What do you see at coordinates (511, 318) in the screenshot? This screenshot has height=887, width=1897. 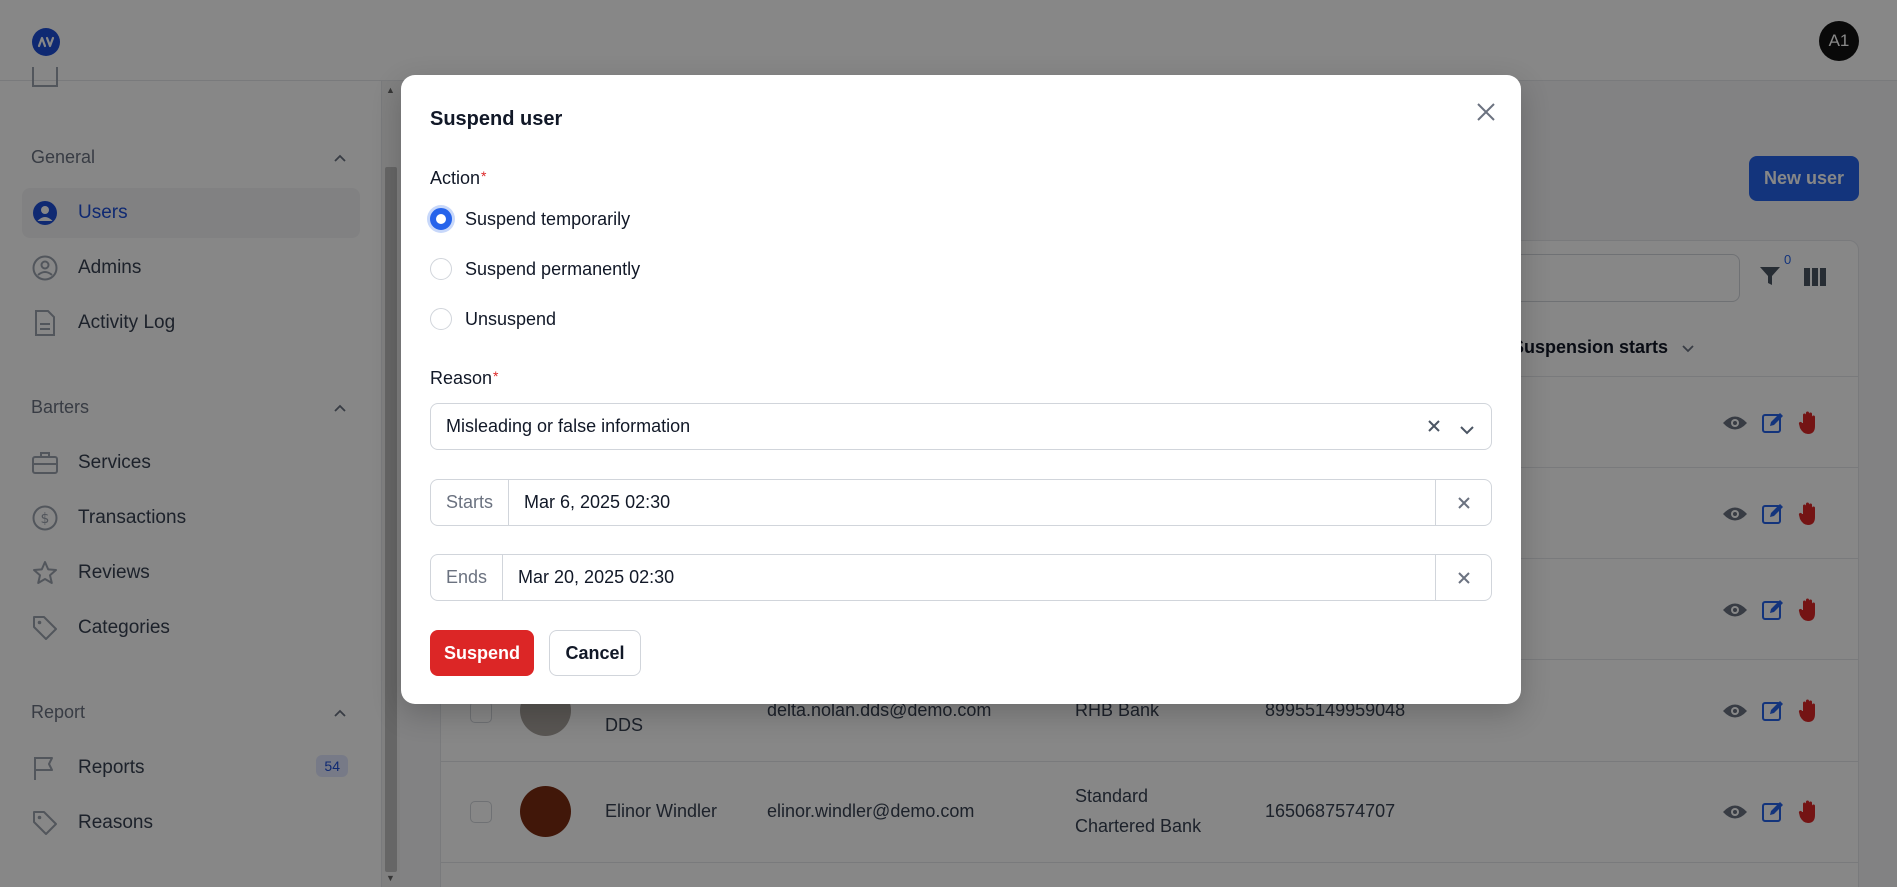 I see `radio-label: Unsuspend` at bounding box center [511, 318].